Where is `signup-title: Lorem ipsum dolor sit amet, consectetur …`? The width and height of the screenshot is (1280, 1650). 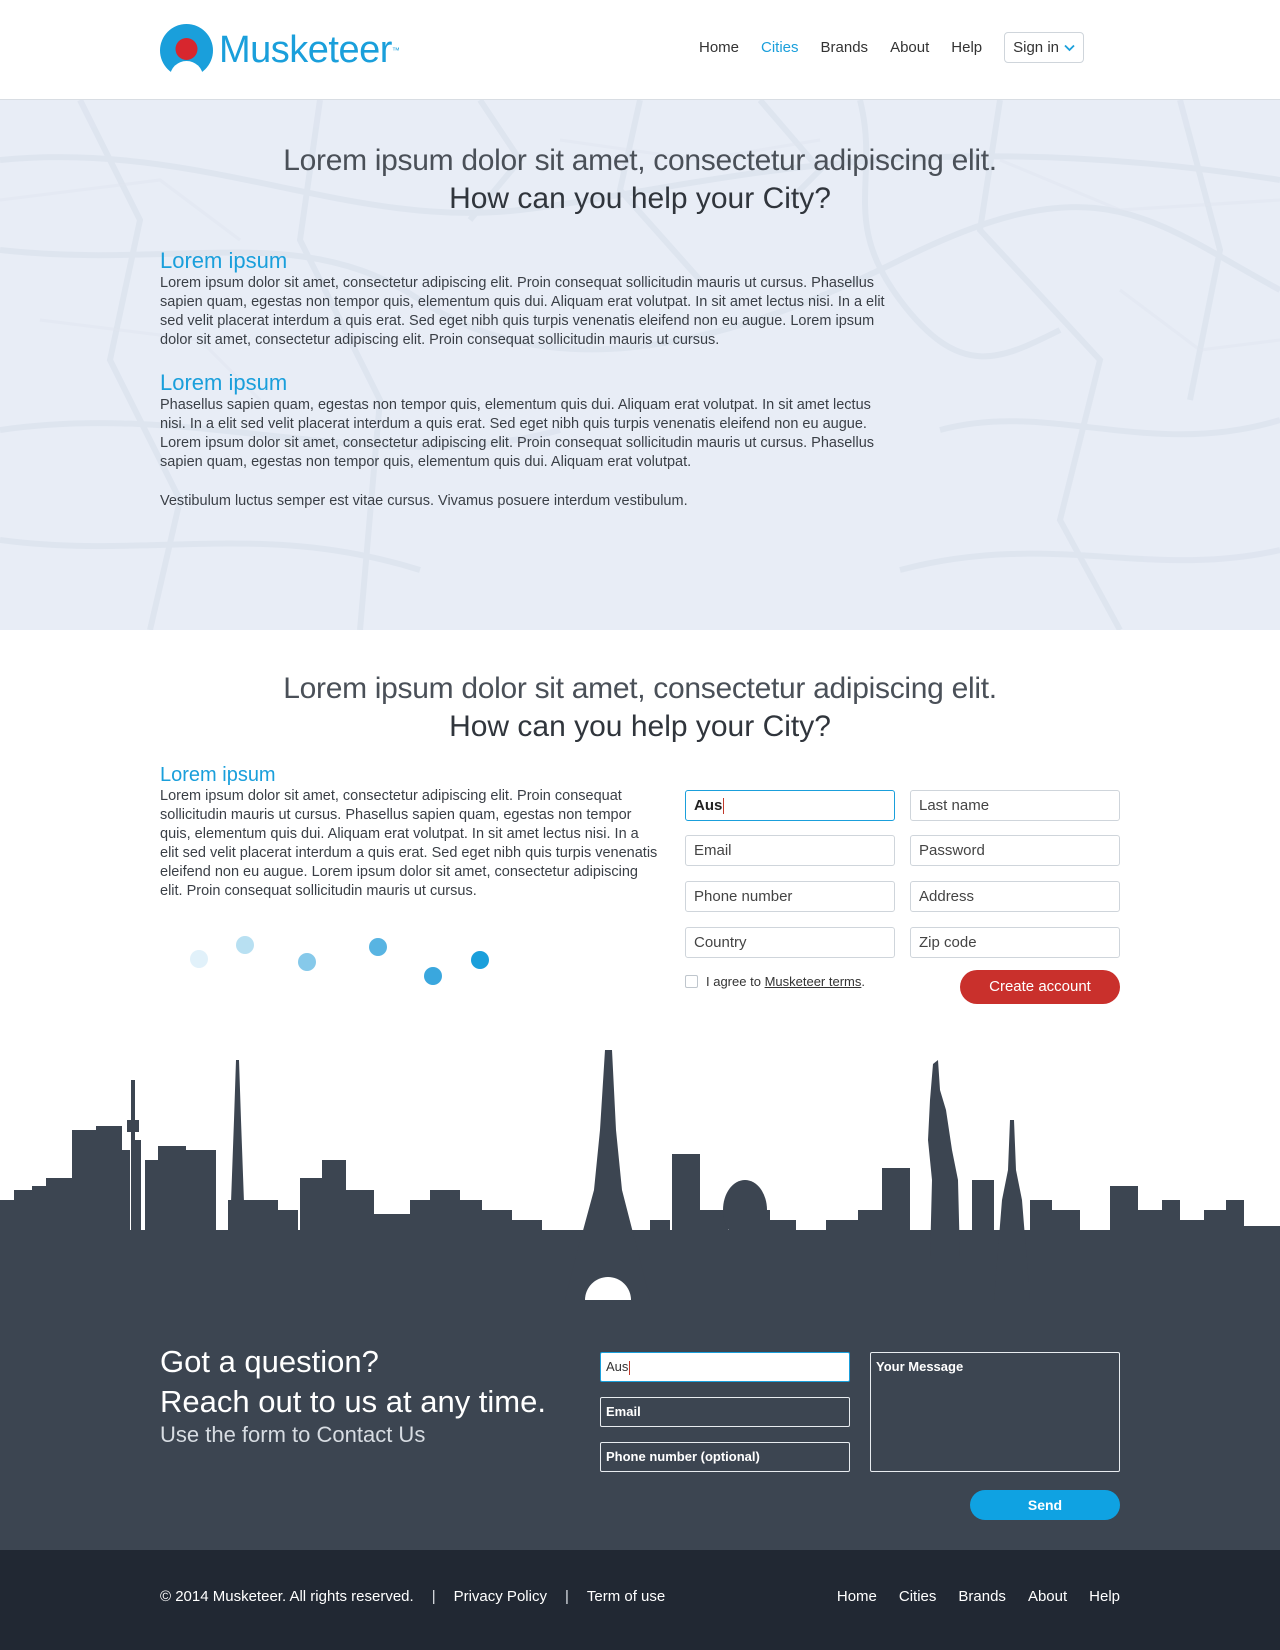
signup-title: Lorem ipsum dolor sit amet, consectetur … is located at coordinates (640, 708).